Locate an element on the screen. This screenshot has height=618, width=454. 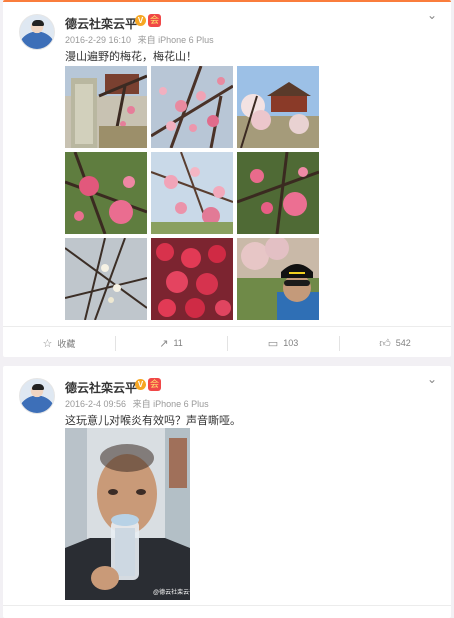
action-bar: ☆ 收藏 ↗ 11 ▭ 103 👍︎ 542 is located at coordinates (227, 342).